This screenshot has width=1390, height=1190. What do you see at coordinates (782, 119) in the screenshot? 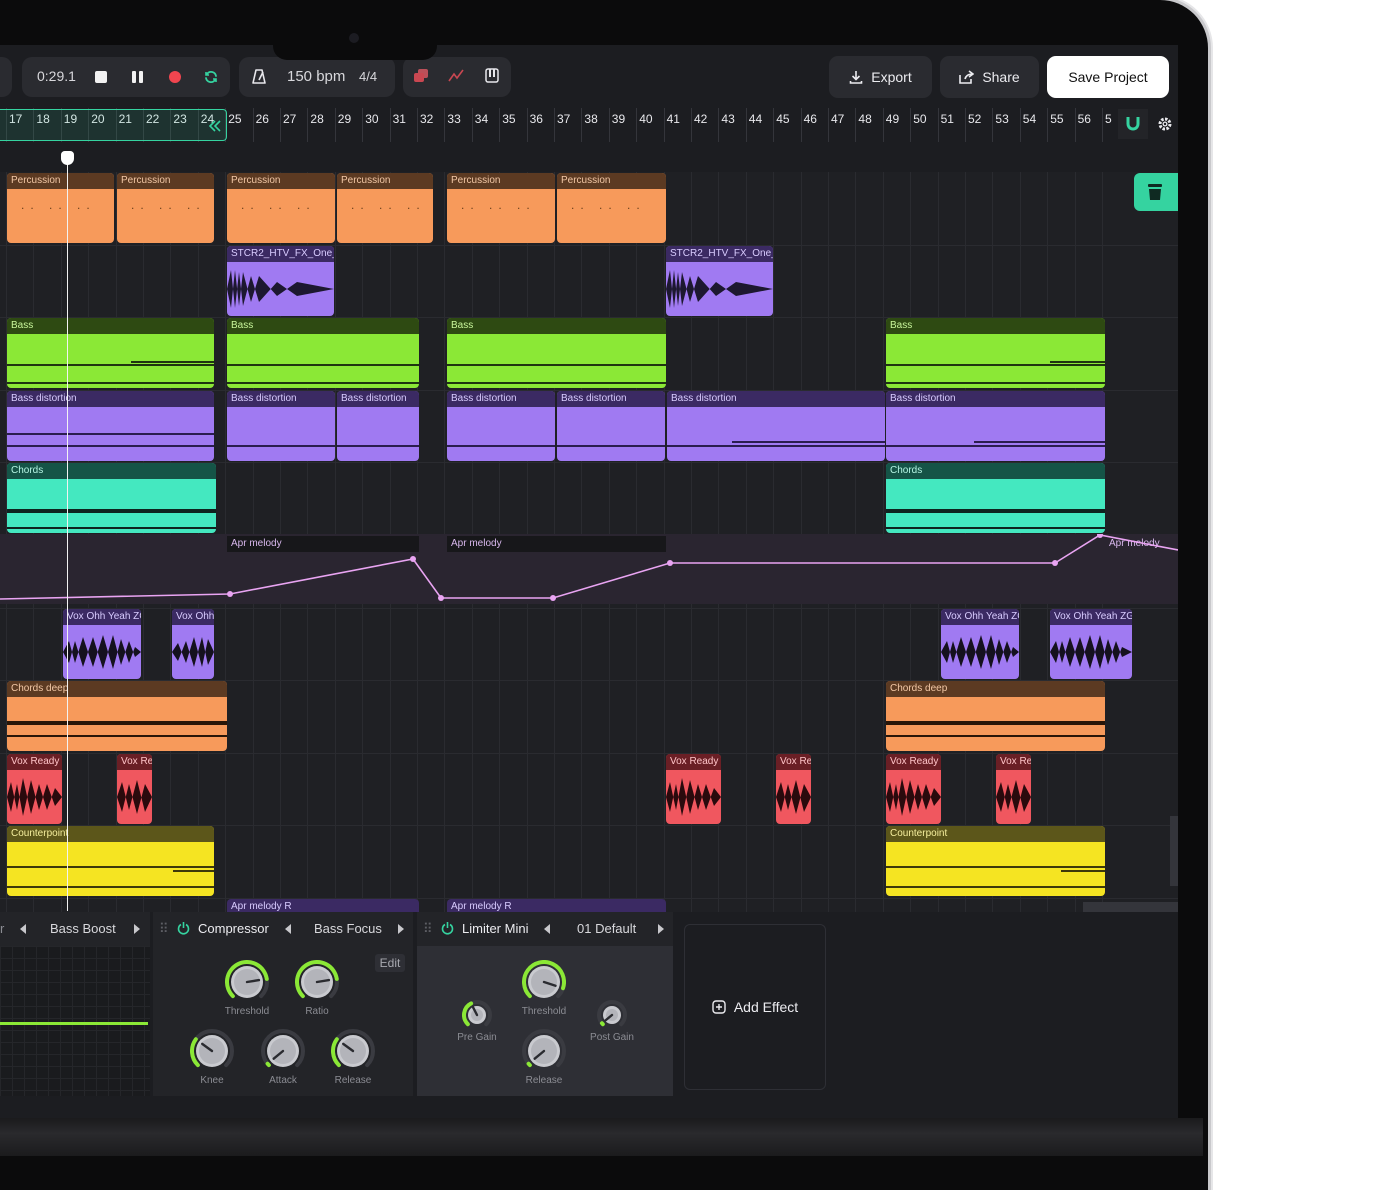
I see `bar-number: 45` at bounding box center [782, 119].